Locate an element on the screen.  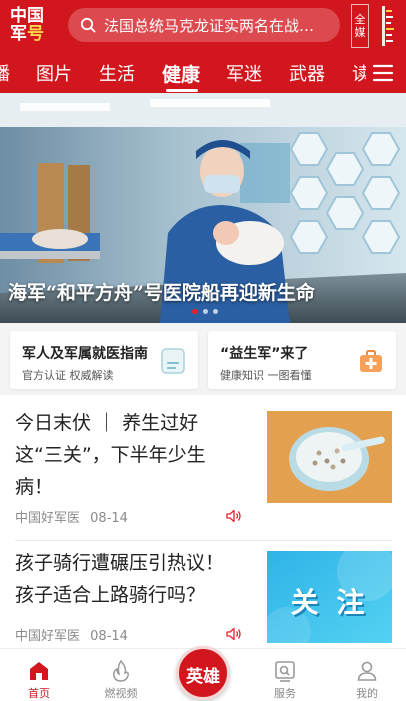
nav-label: 首页 is located at coordinates (39, 693).